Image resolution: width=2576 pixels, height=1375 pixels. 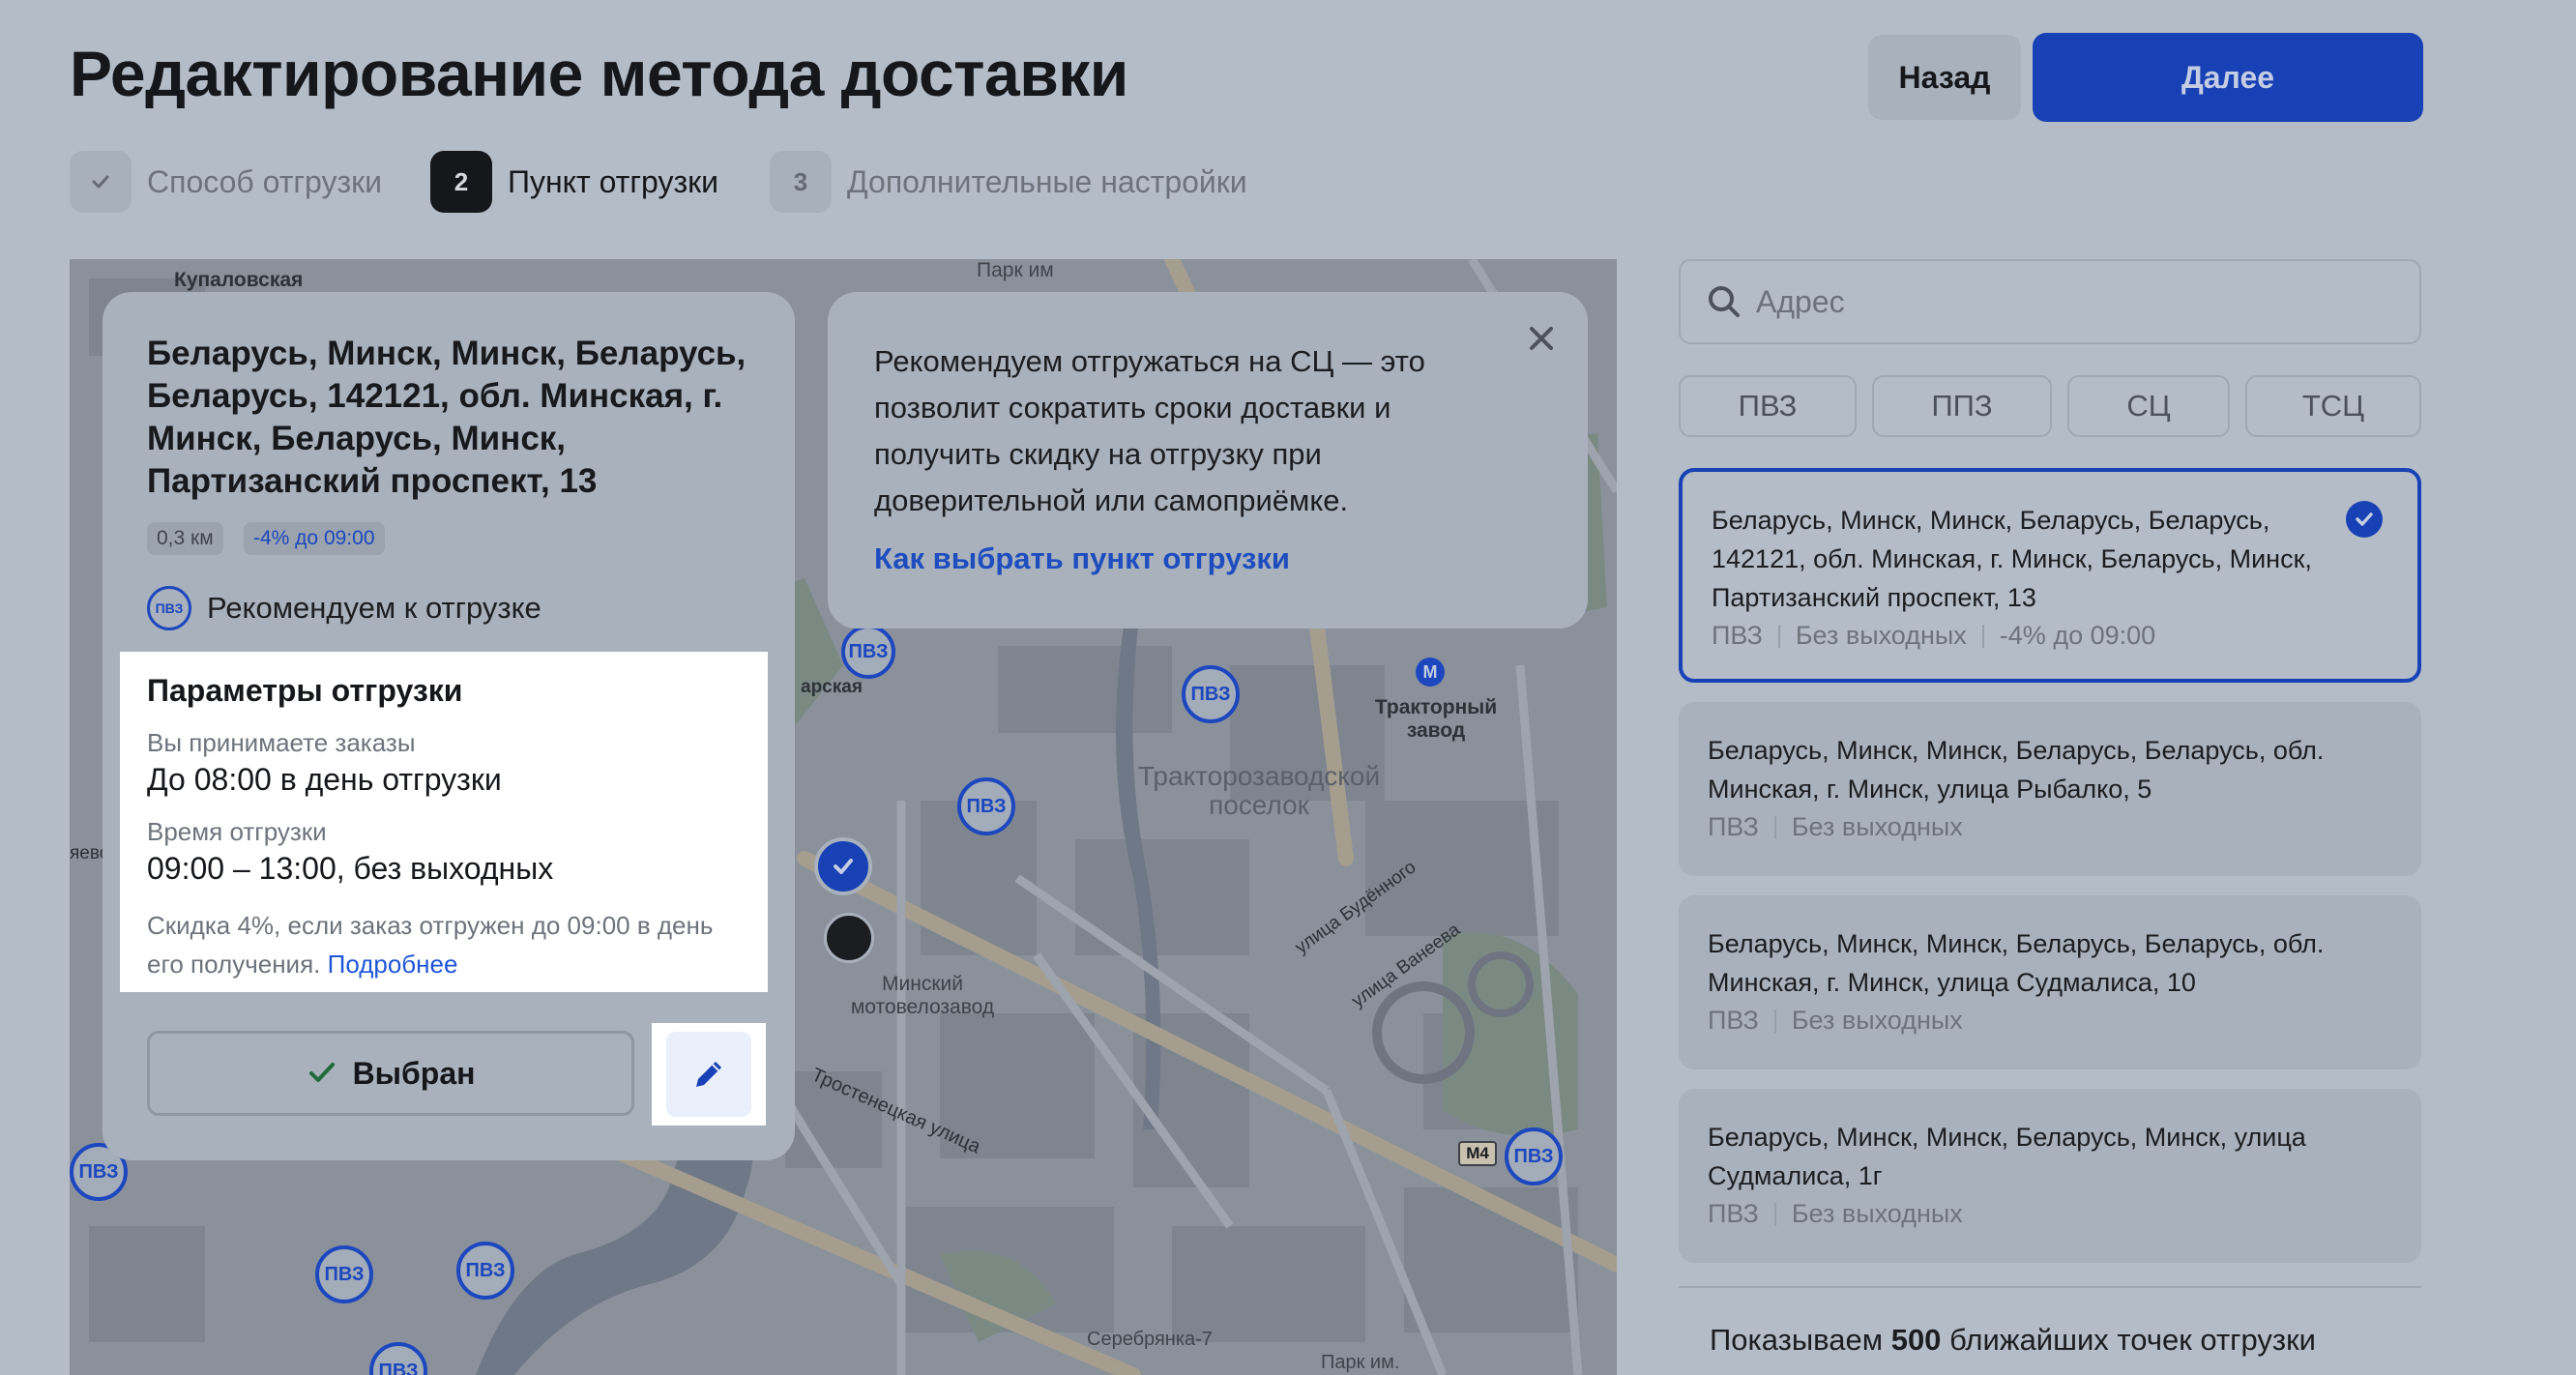 I want to click on filter-pvz: ПВЗ, so click(x=1768, y=406).